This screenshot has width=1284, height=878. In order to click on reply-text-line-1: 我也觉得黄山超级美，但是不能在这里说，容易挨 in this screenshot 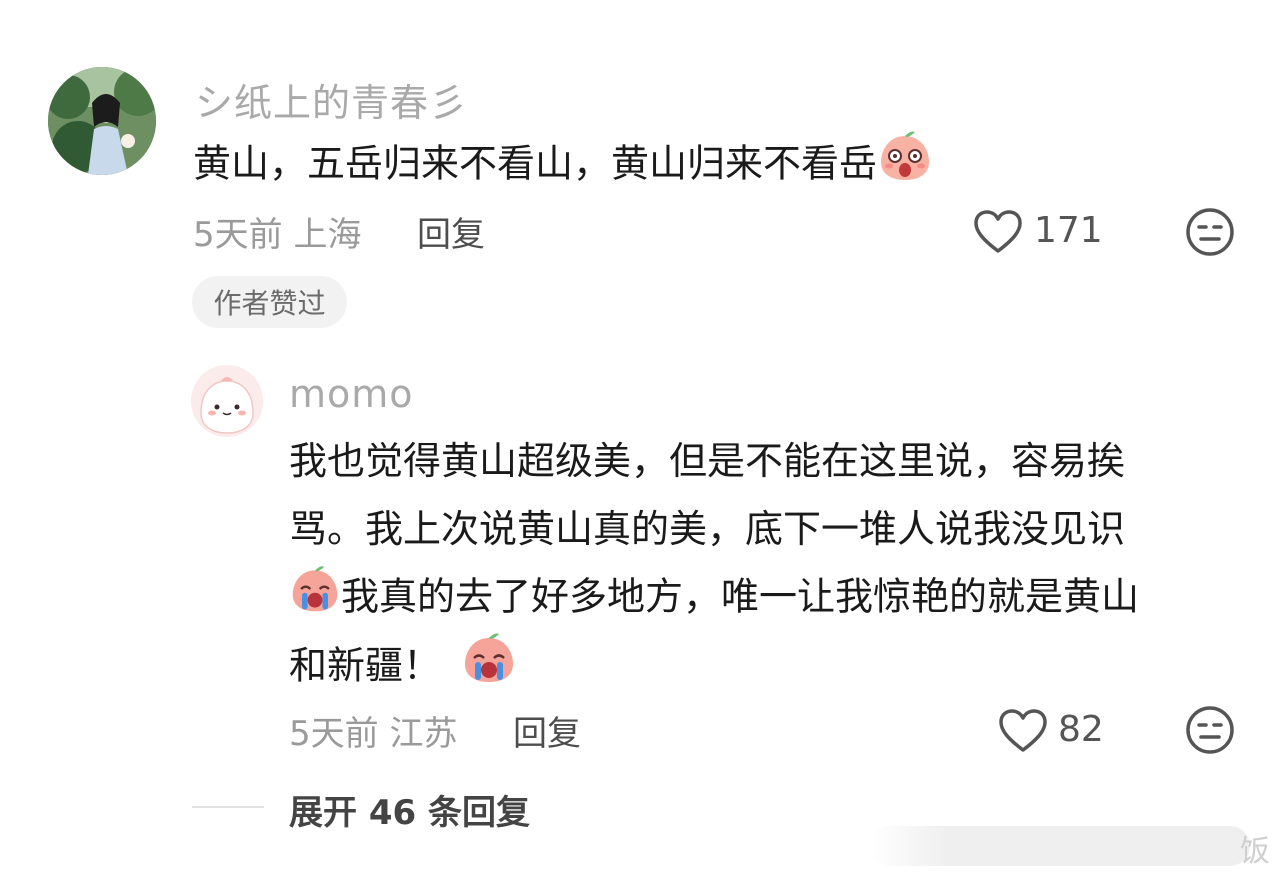, I will do `click(707, 461)`.